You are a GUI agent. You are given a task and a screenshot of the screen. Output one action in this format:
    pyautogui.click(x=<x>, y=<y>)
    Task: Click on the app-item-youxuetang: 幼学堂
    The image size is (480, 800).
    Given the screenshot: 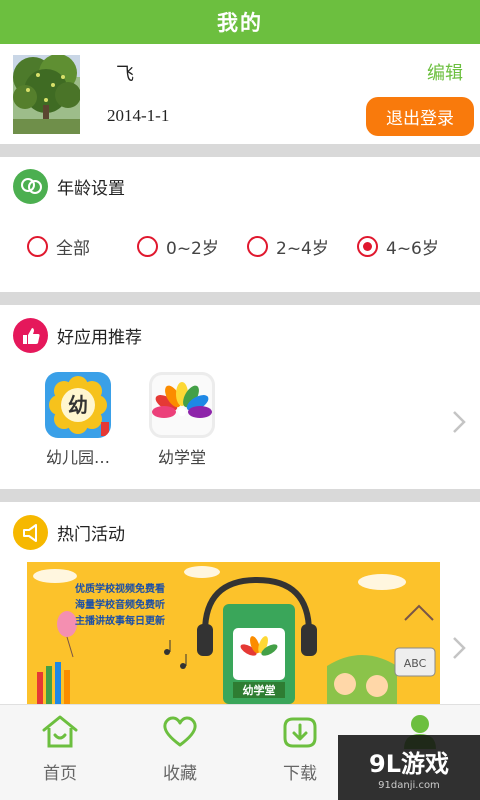 What is the action you would take?
    pyautogui.click(x=182, y=420)
    